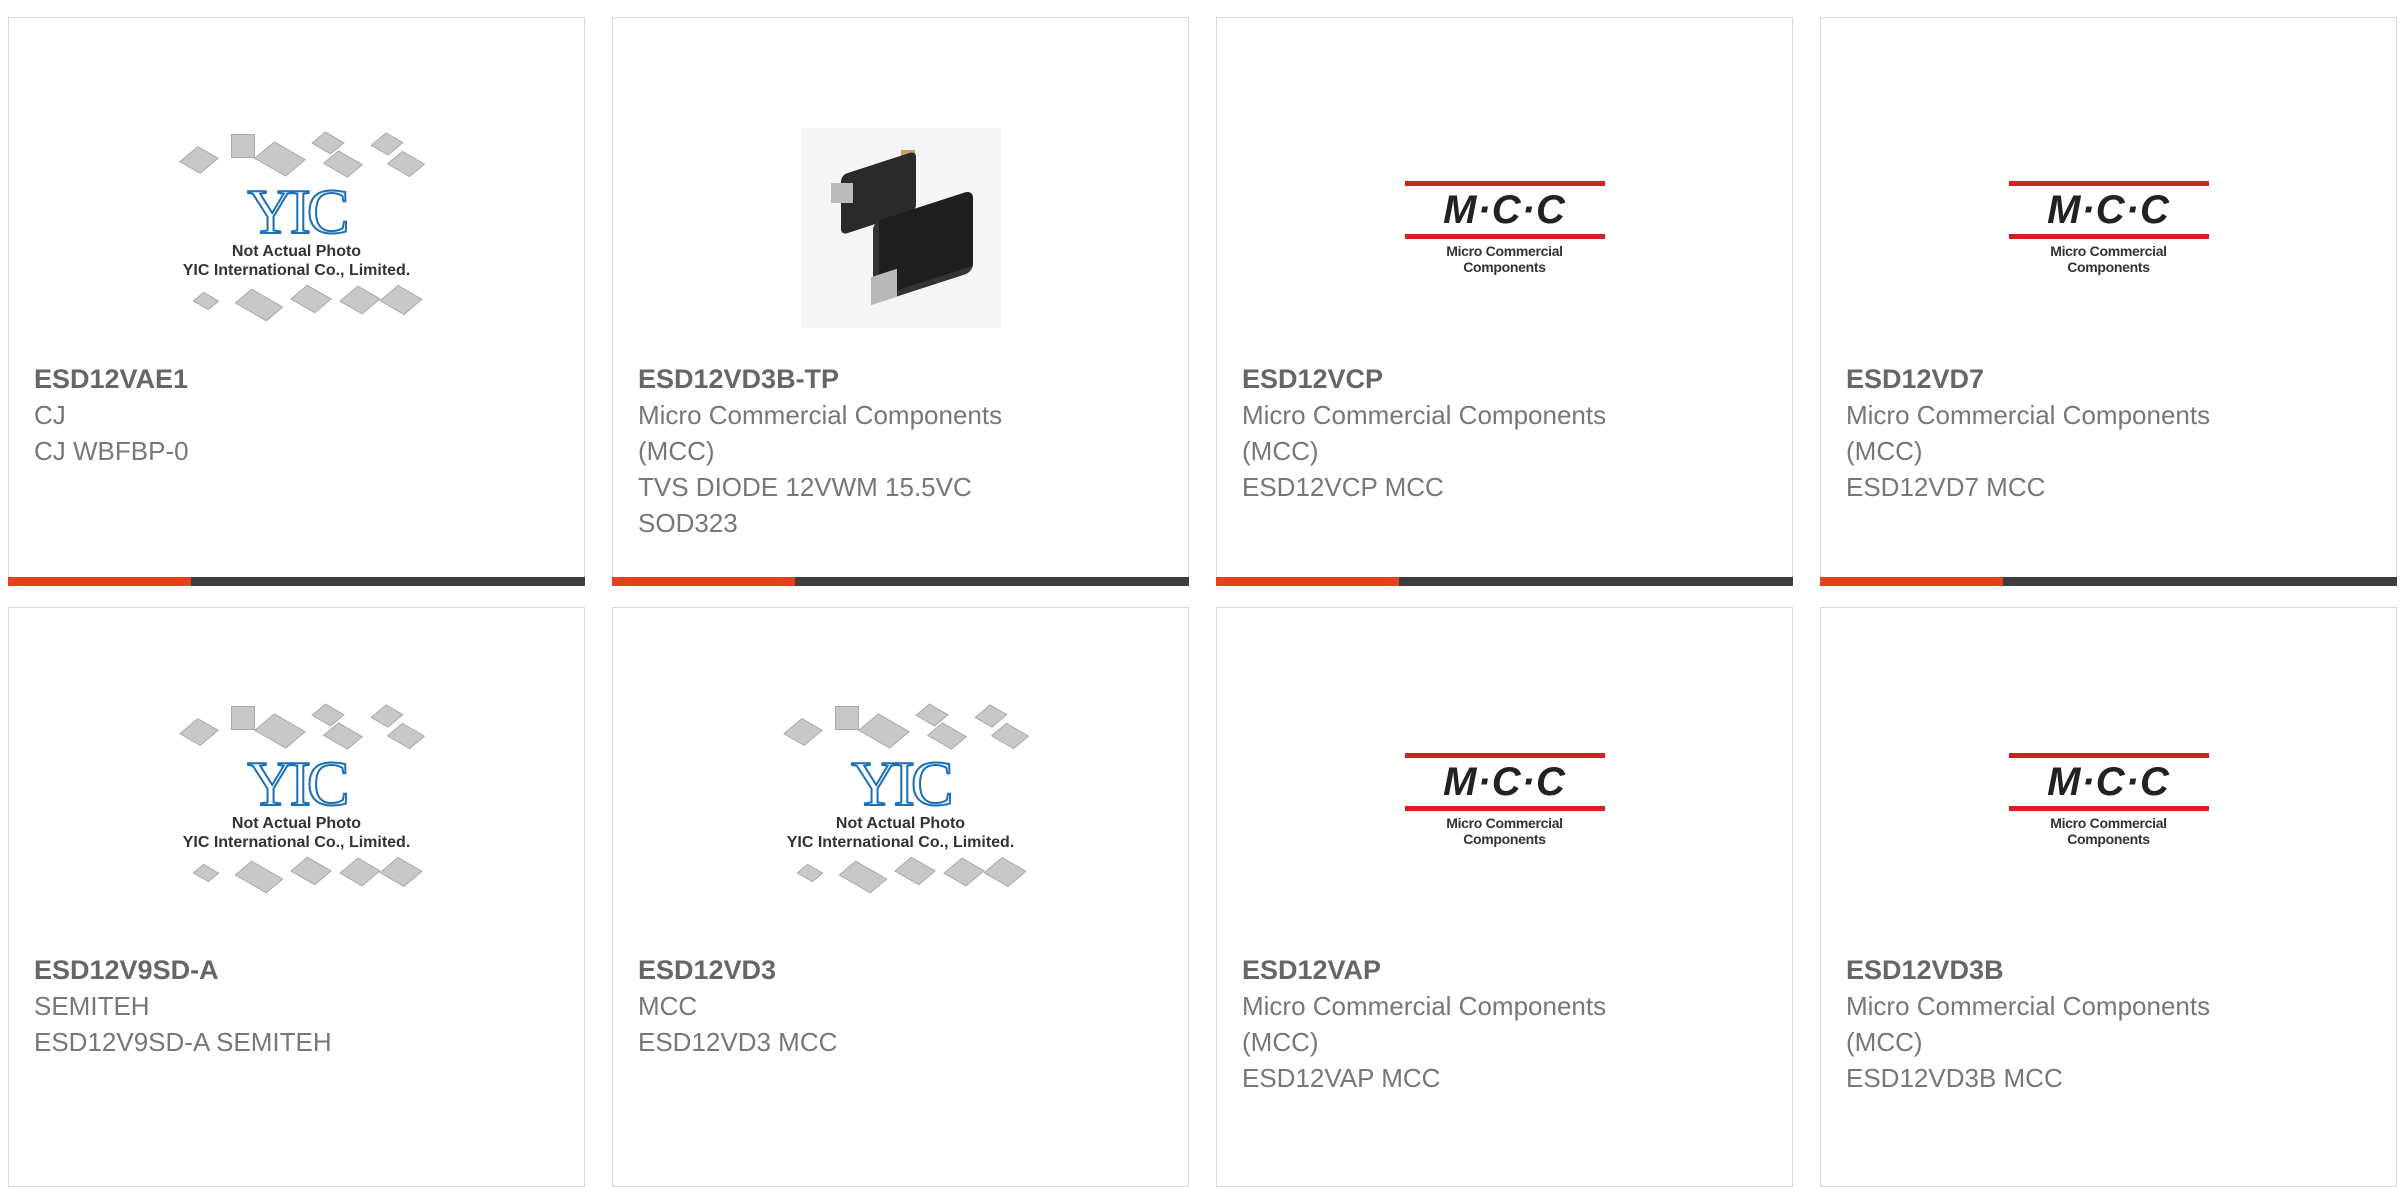 The height and width of the screenshot is (1187, 2400). I want to click on description: ESD12VCP MCC, so click(1343, 487).